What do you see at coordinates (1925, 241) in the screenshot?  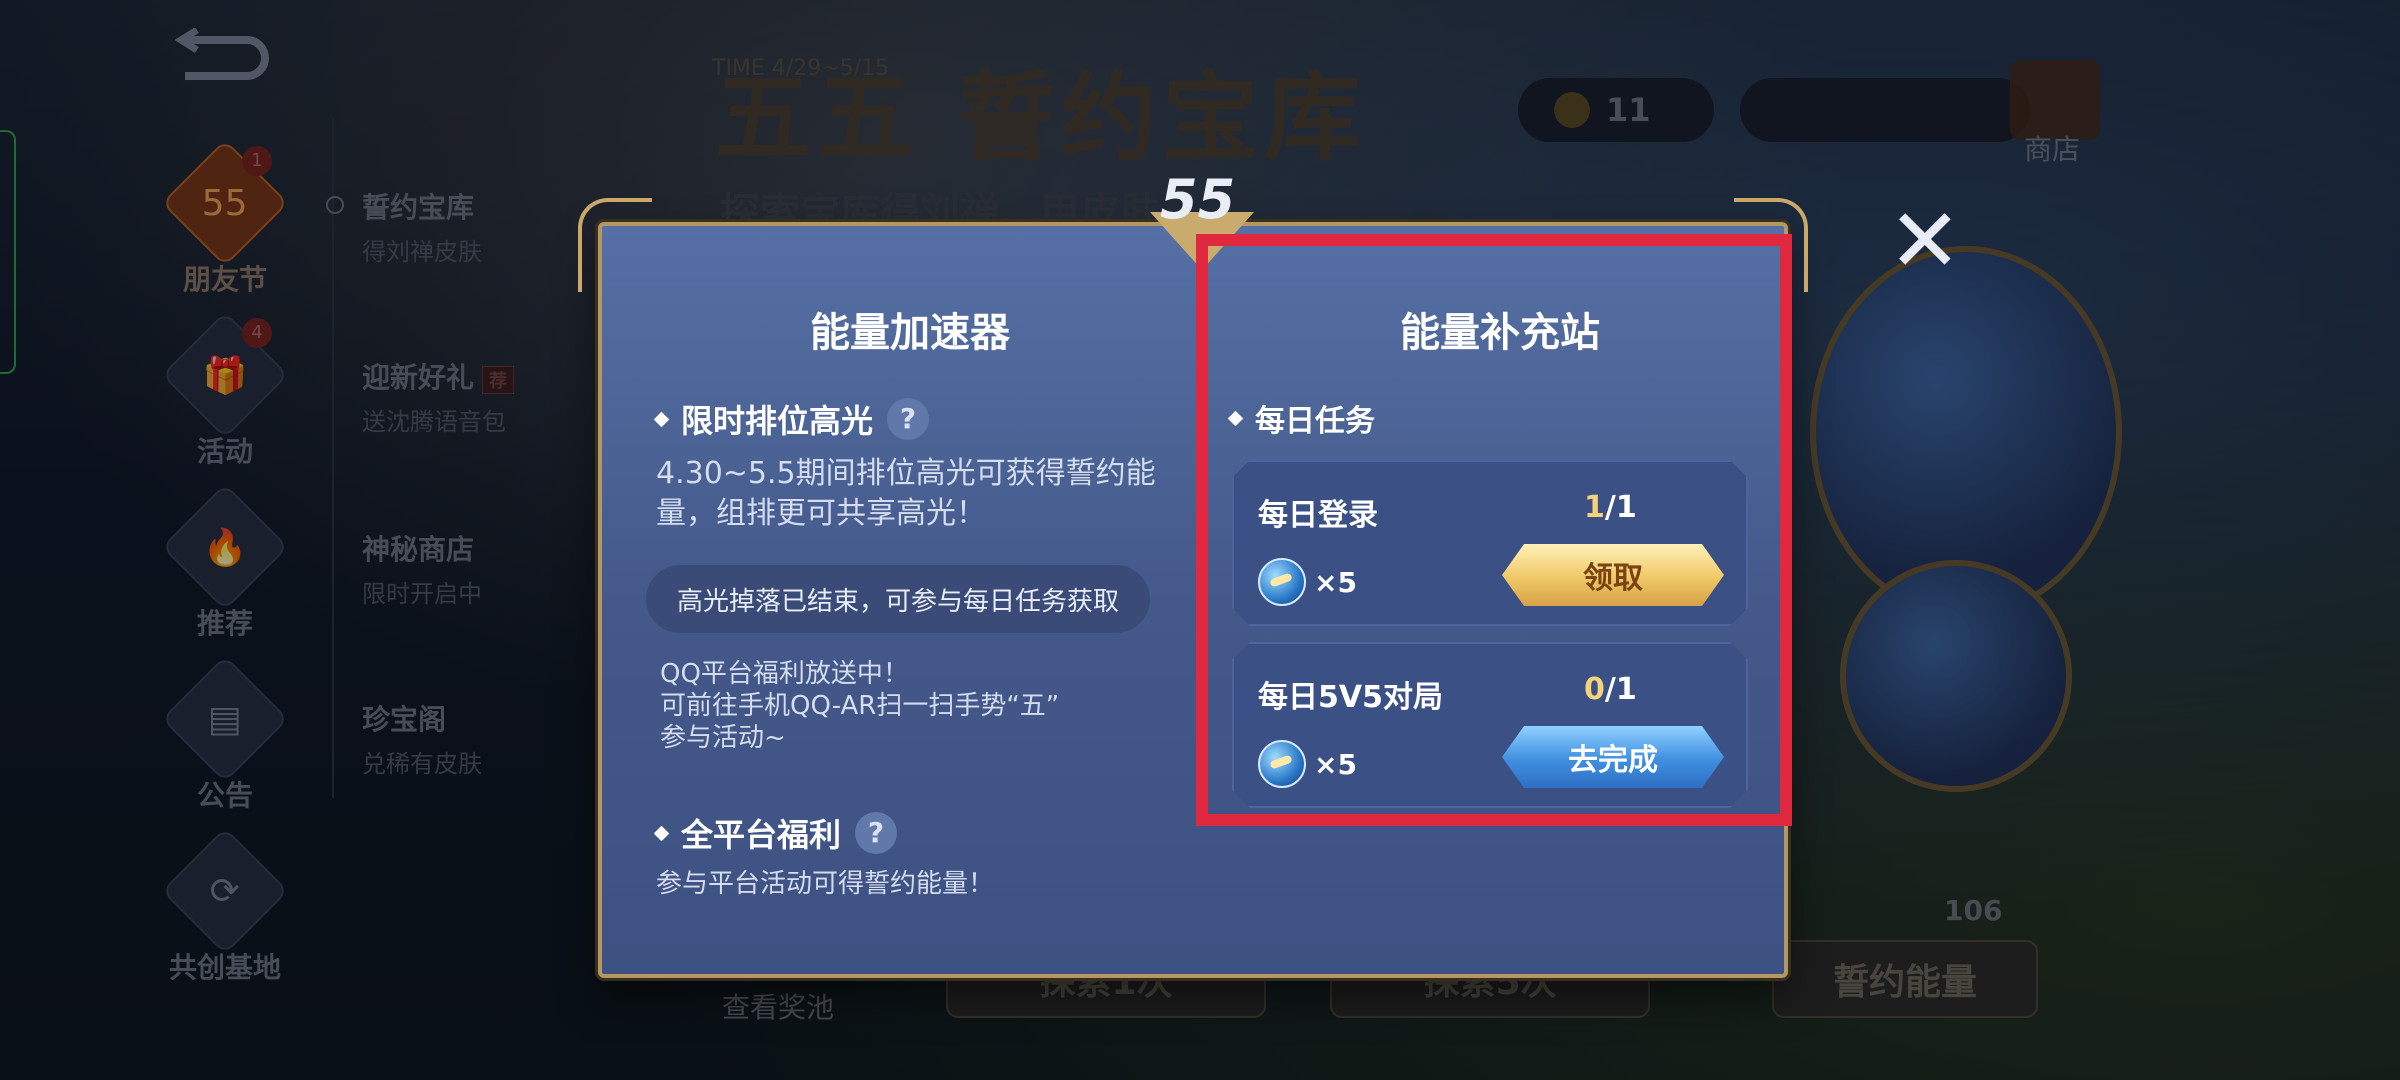 I see `close-icon: ✕` at bounding box center [1925, 241].